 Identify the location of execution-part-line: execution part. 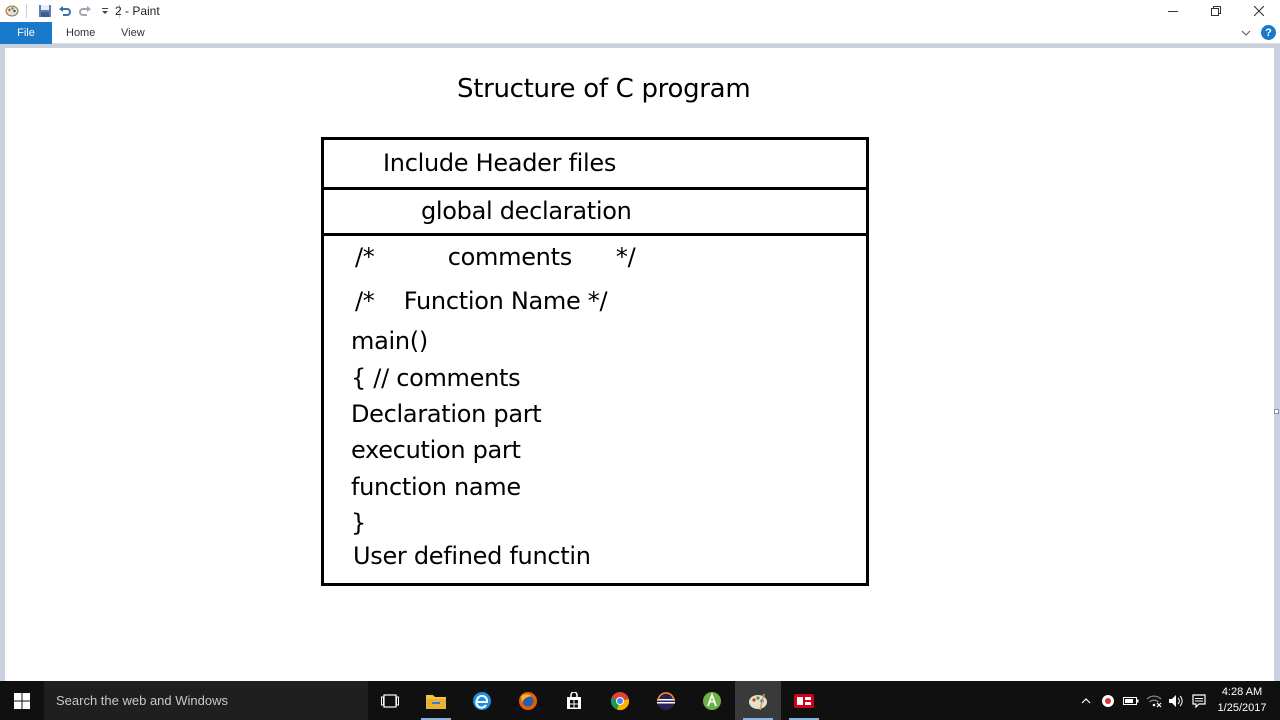
(436, 450).